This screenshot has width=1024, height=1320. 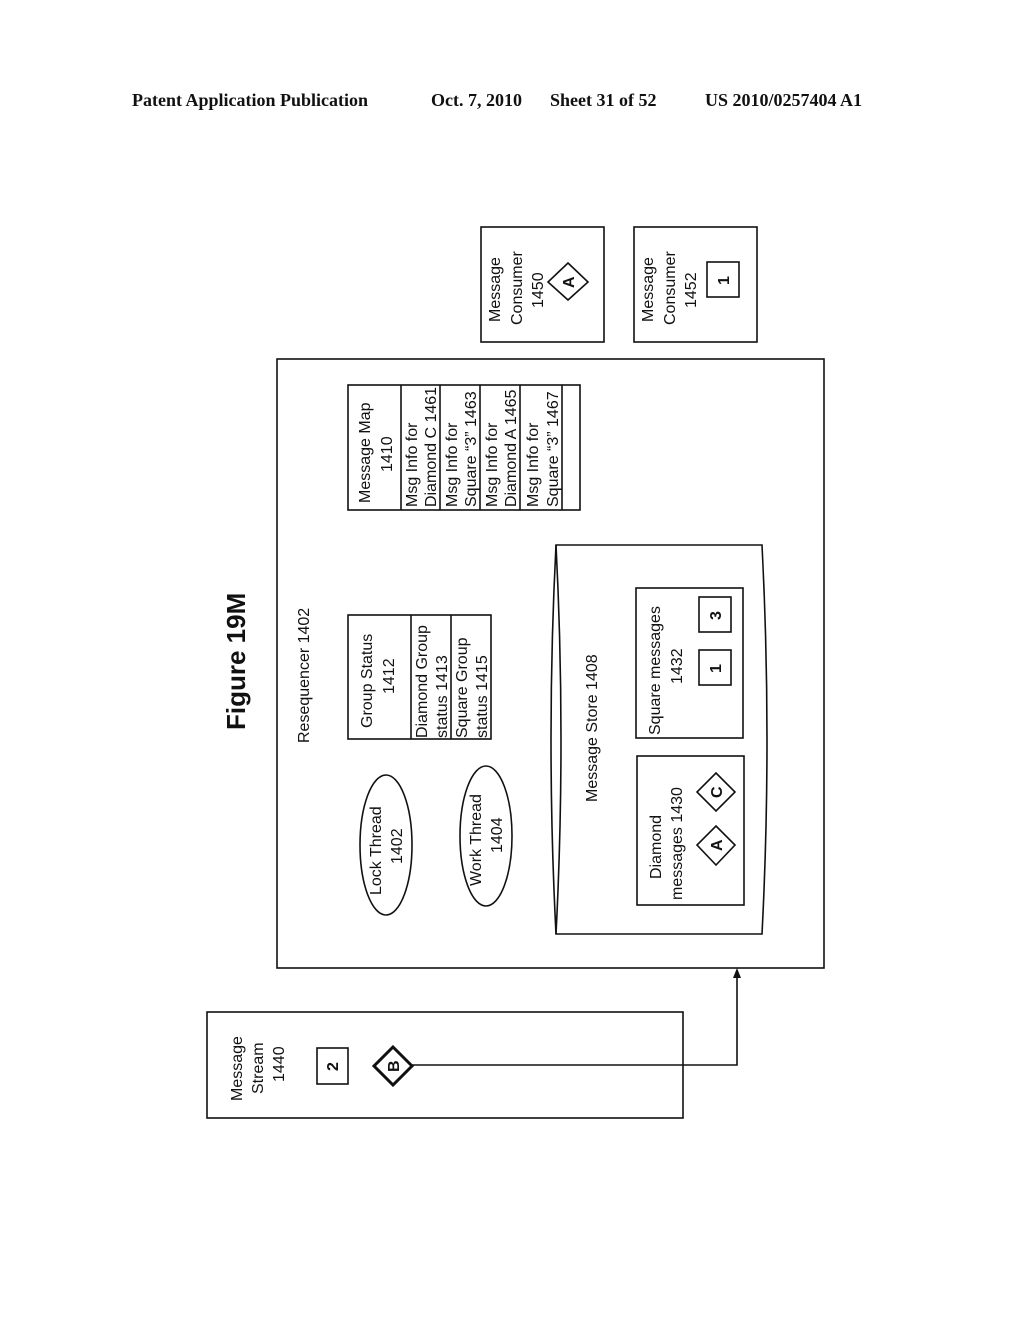 What do you see at coordinates (677, 843) in the screenshot?
I see `diamond-messages-title: messages 1430` at bounding box center [677, 843].